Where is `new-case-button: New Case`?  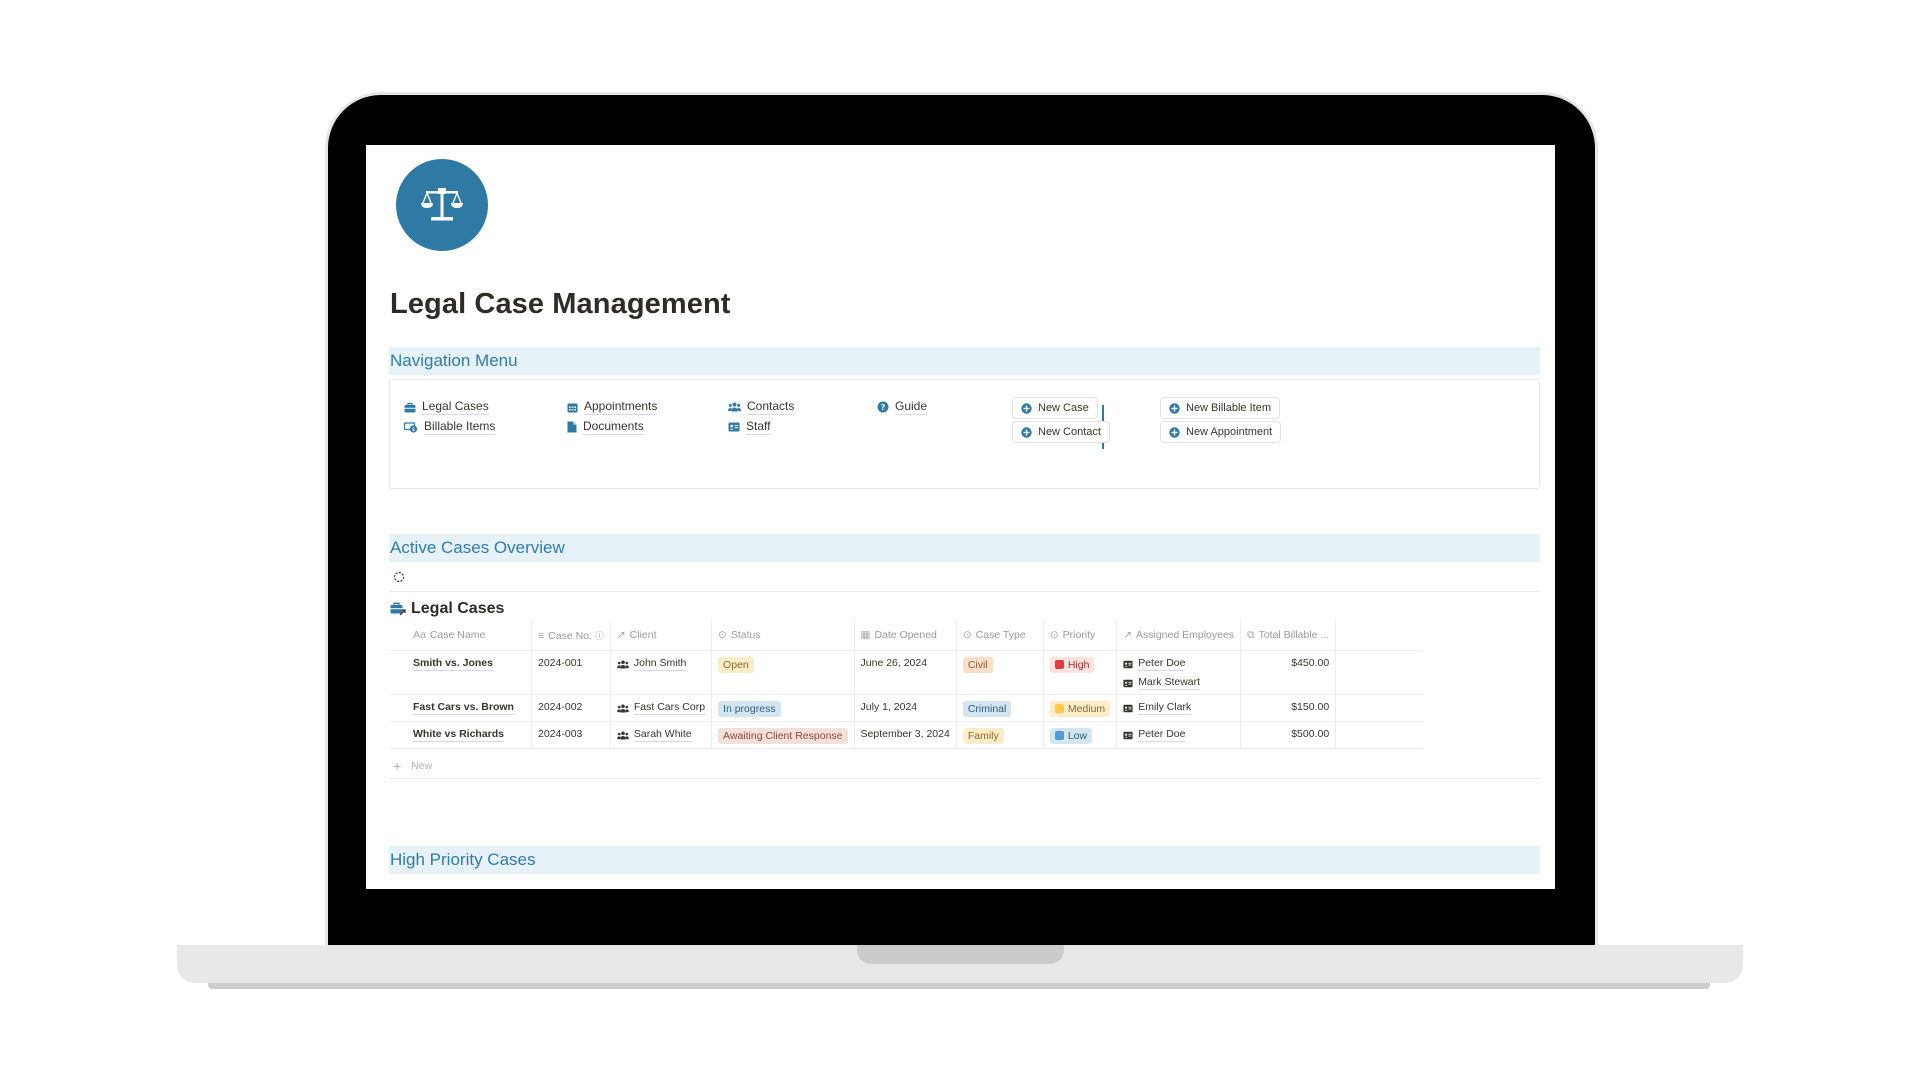
new-case-button: New Case is located at coordinates (1055, 408).